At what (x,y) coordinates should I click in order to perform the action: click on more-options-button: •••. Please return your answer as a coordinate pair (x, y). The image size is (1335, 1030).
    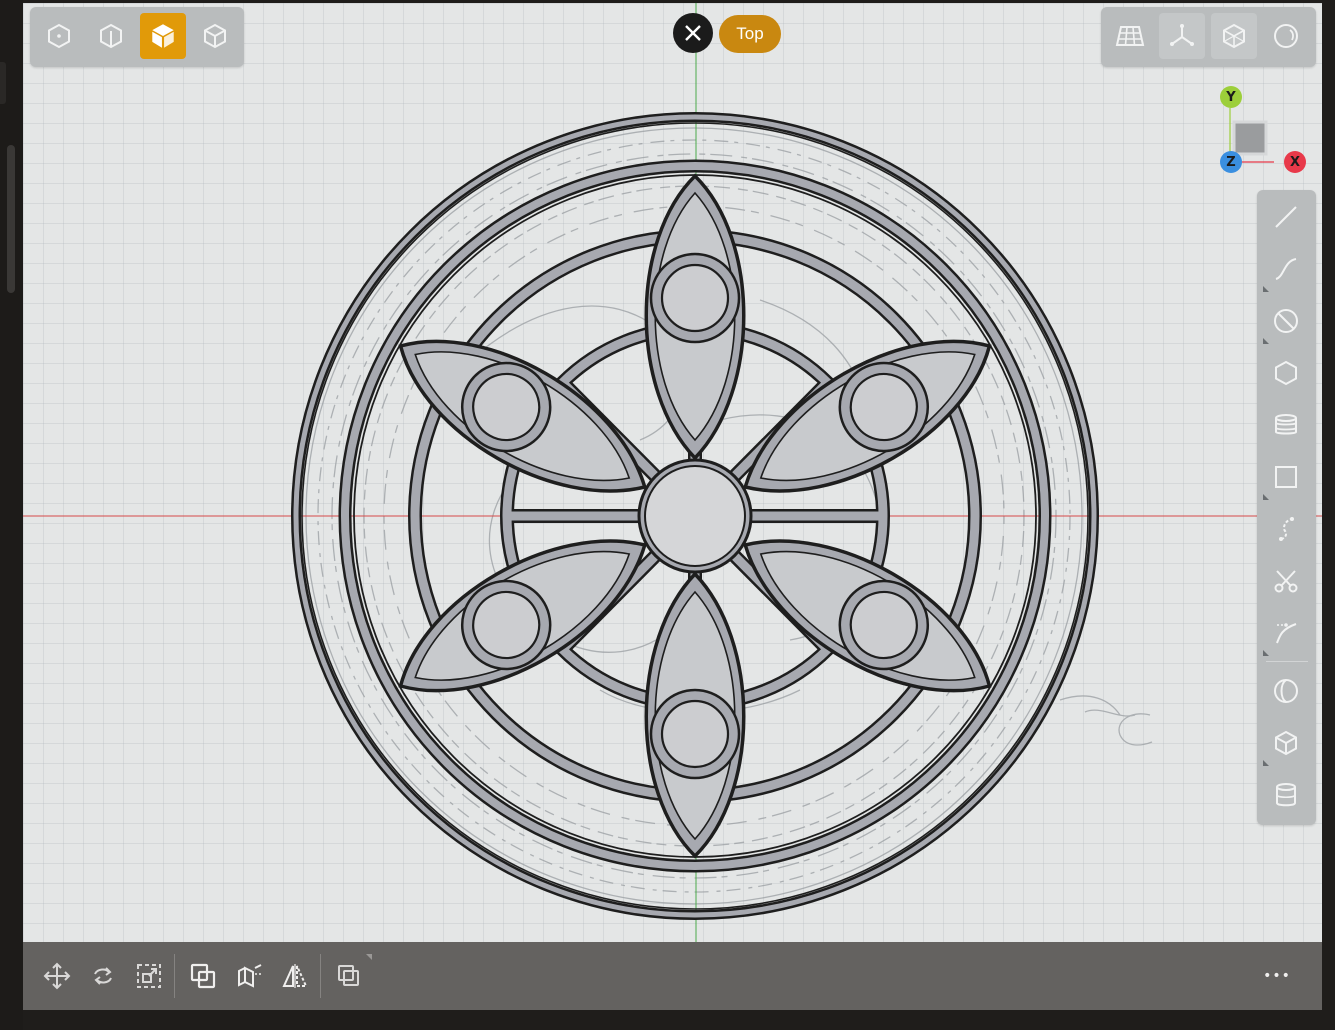
    Looking at the image, I should click on (1277, 976).